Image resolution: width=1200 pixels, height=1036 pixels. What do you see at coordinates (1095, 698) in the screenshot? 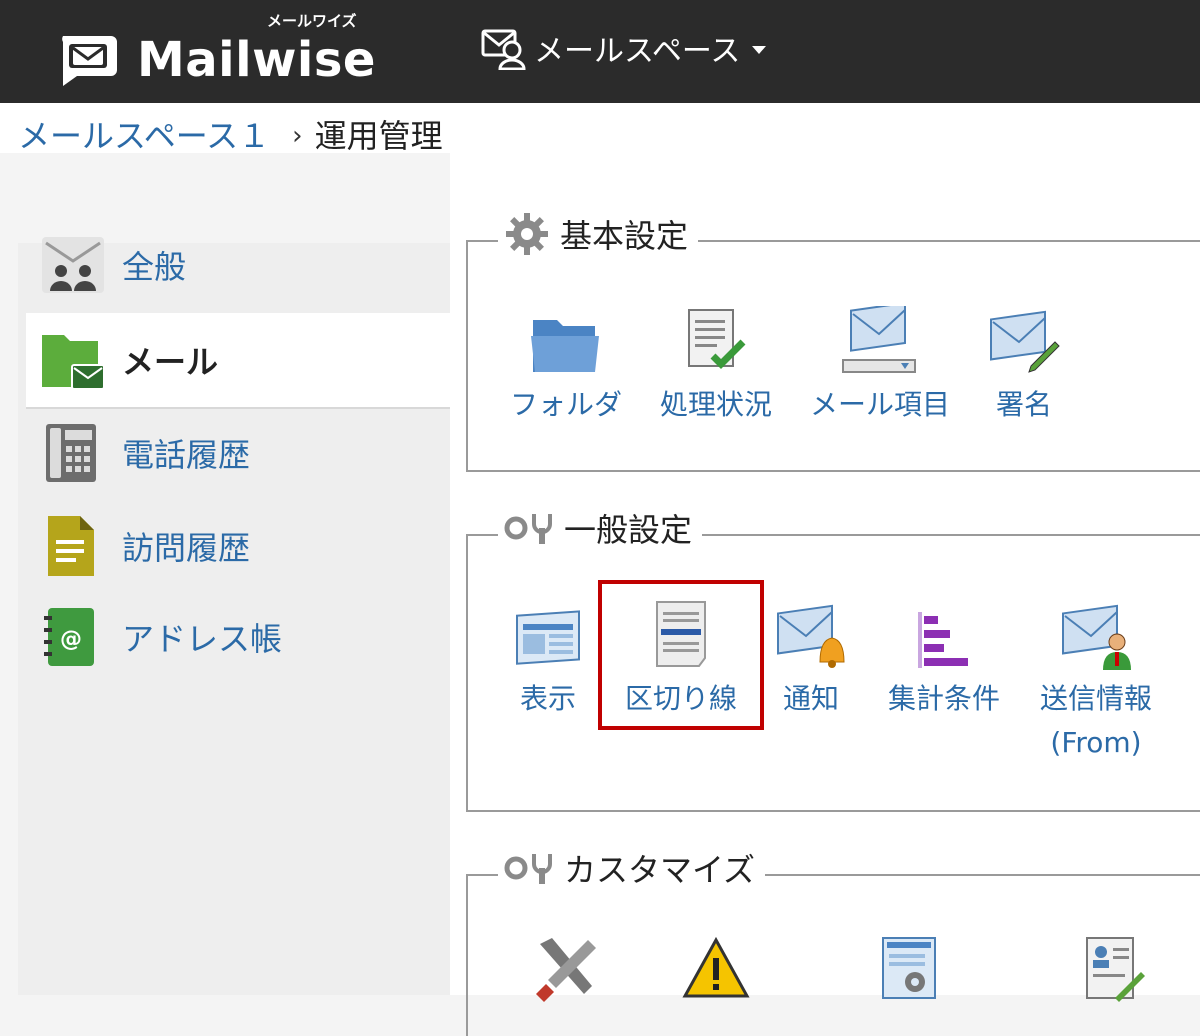
I see `tile-label: 送信情報` at bounding box center [1095, 698].